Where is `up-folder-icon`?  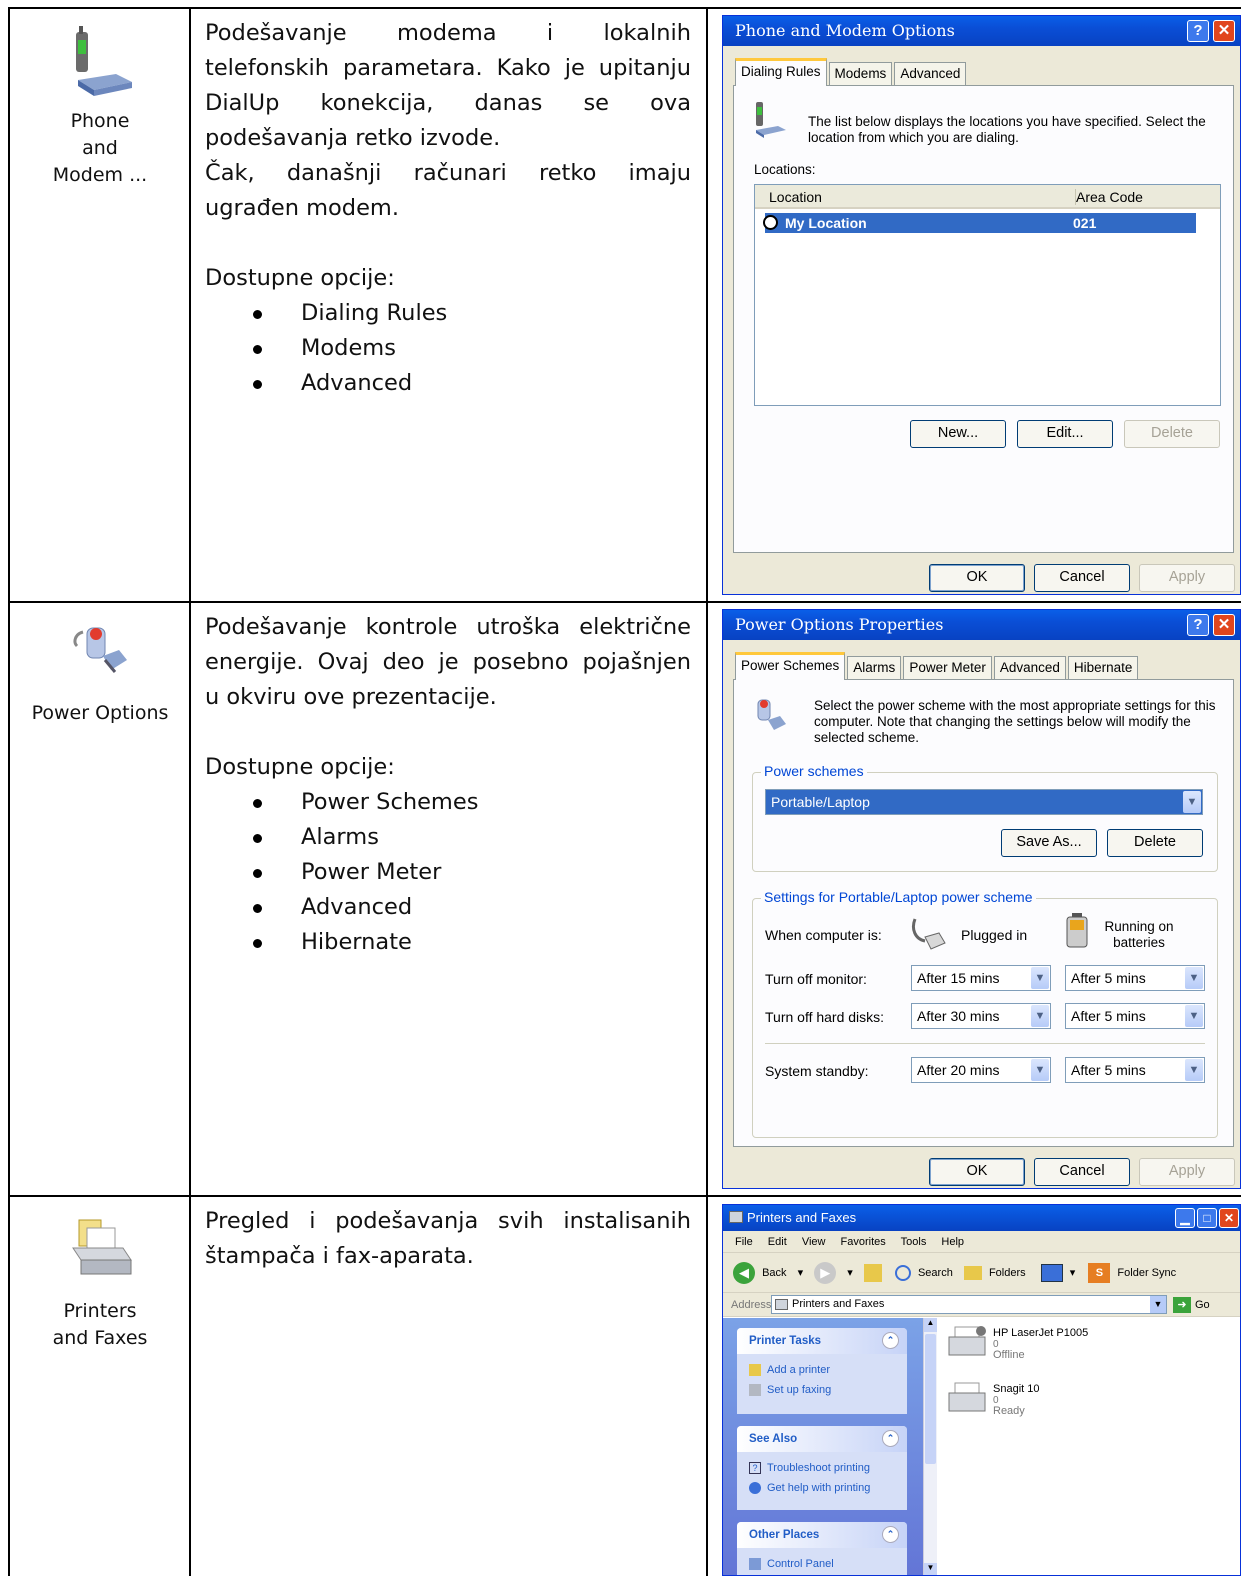 up-folder-icon is located at coordinates (872, 1273).